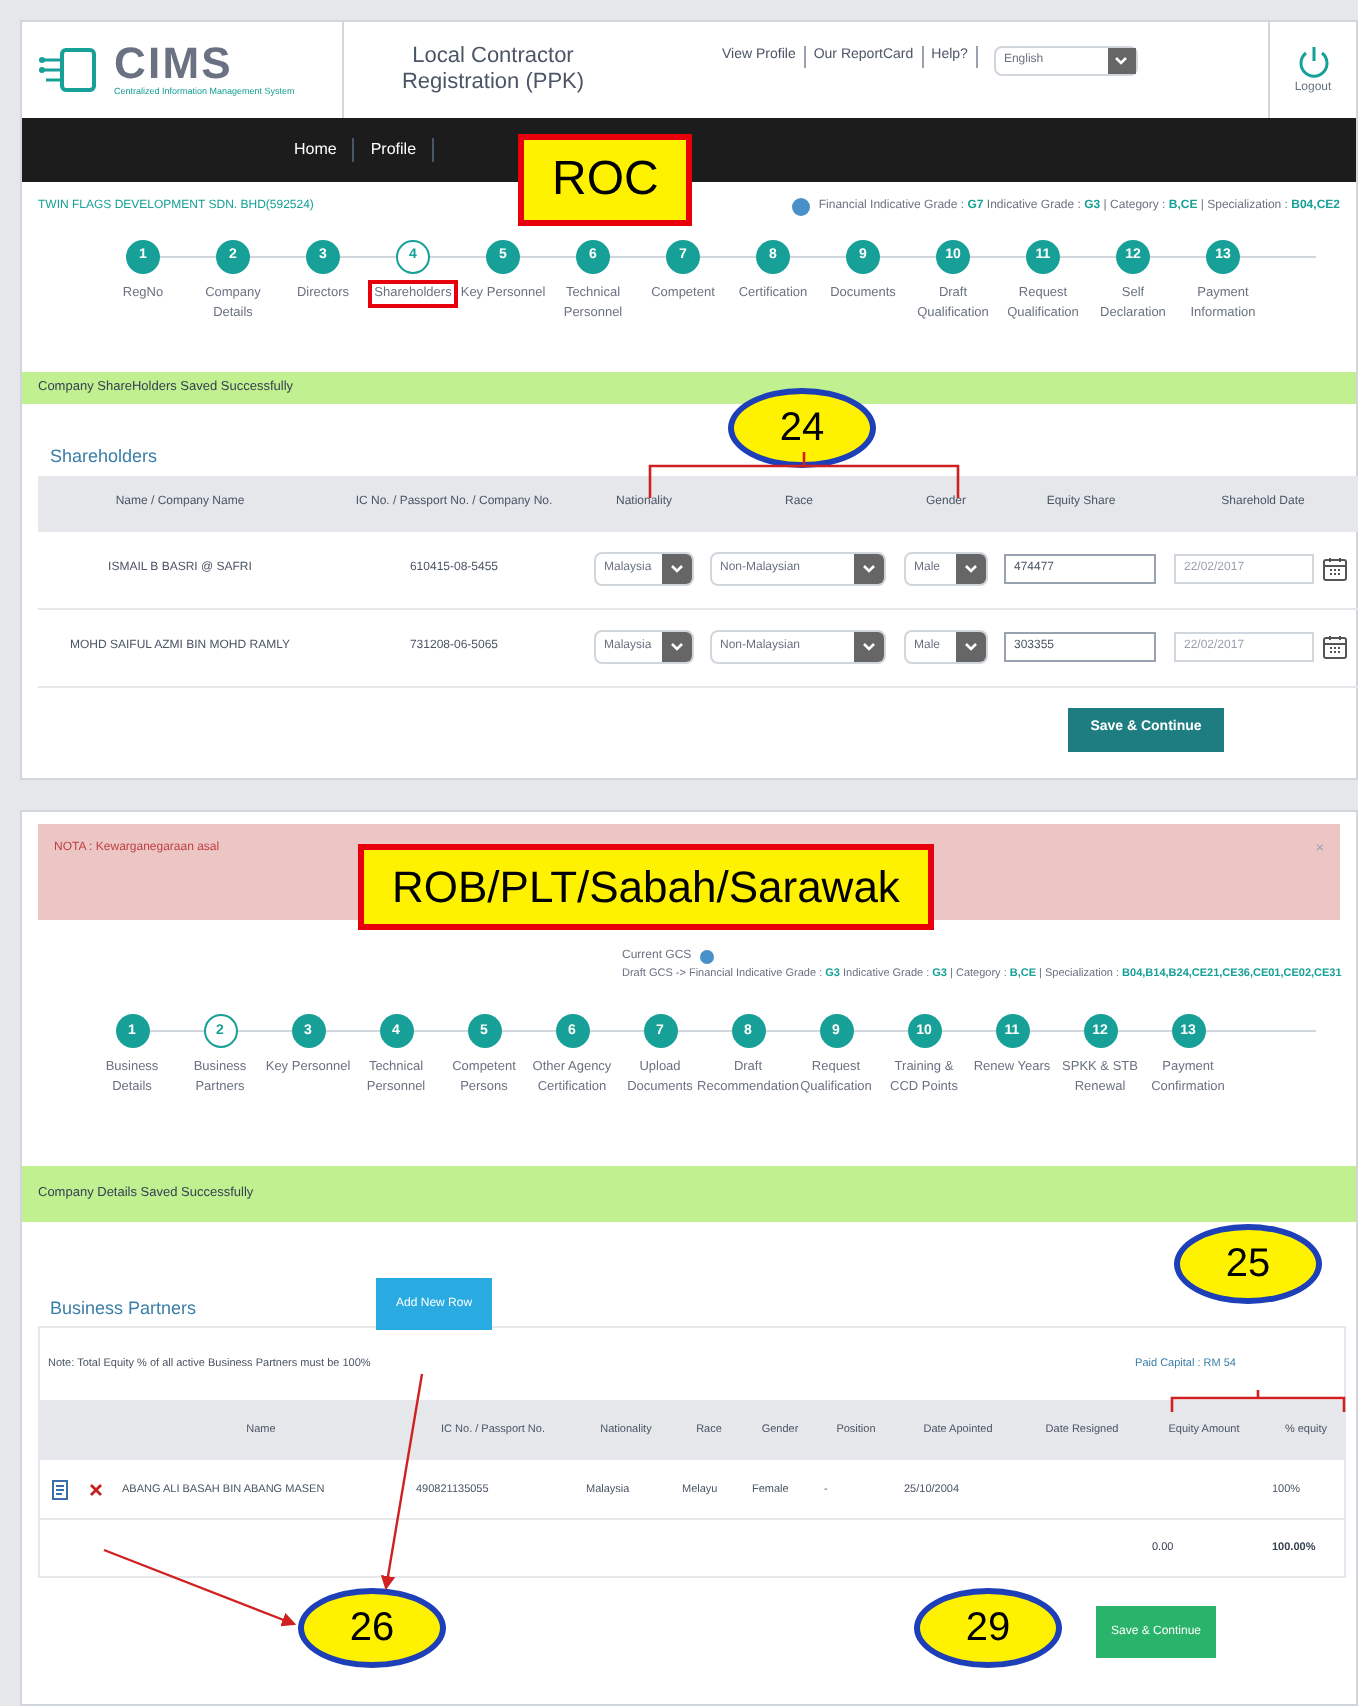 This screenshot has height=1706, width=1358. I want to click on section-title: Shareholders, so click(104, 457).